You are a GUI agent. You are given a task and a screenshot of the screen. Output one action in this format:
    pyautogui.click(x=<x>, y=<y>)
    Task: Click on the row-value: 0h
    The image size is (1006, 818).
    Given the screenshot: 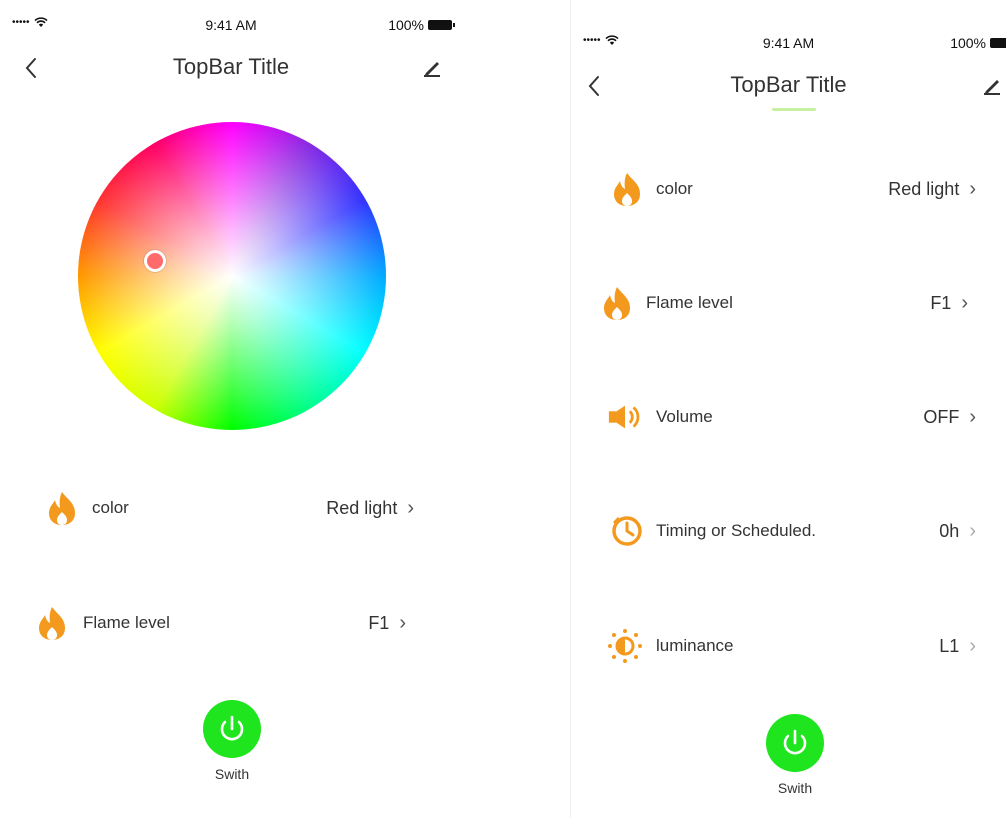 What is the action you would take?
    pyautogui.click(x=949, y=530)
    